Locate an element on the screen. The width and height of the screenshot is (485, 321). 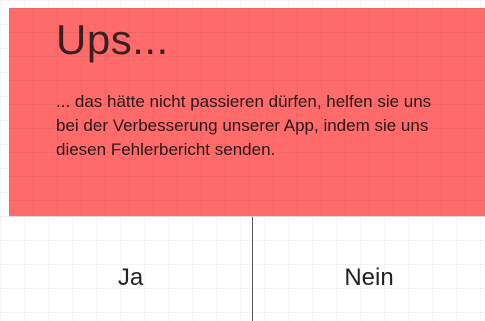
yes-button-label: Ja is located at coordinates (130, 277).